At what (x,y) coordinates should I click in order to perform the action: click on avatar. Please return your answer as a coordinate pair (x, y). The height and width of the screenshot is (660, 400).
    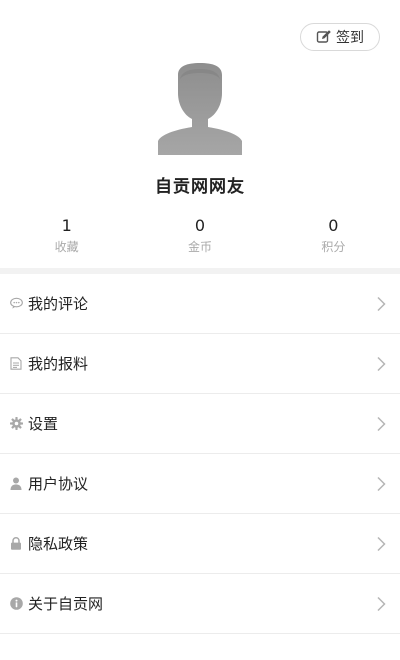
    Looking at the image, I should click on (200, 109).